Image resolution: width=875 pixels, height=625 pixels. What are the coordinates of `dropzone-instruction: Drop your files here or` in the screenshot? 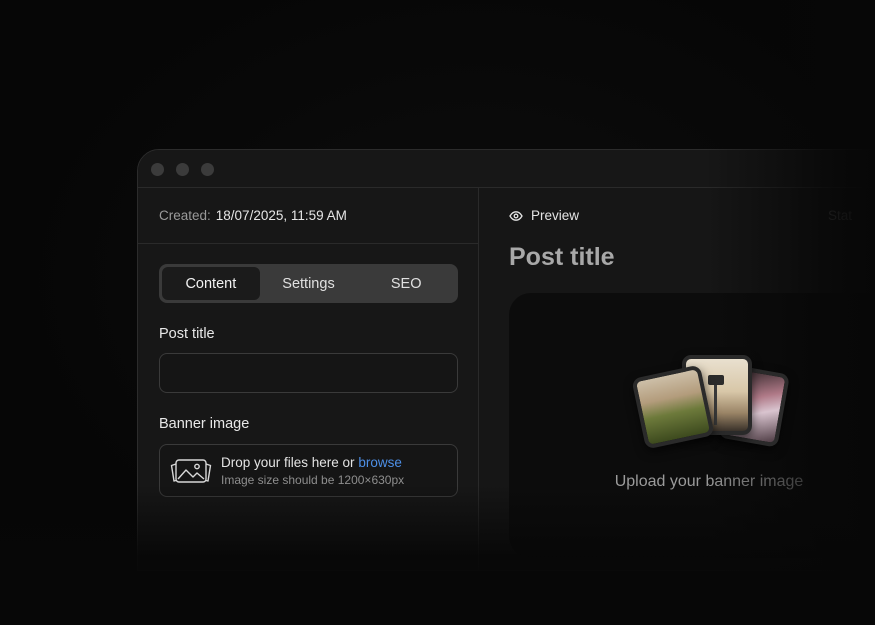 It's located at (290, 462).